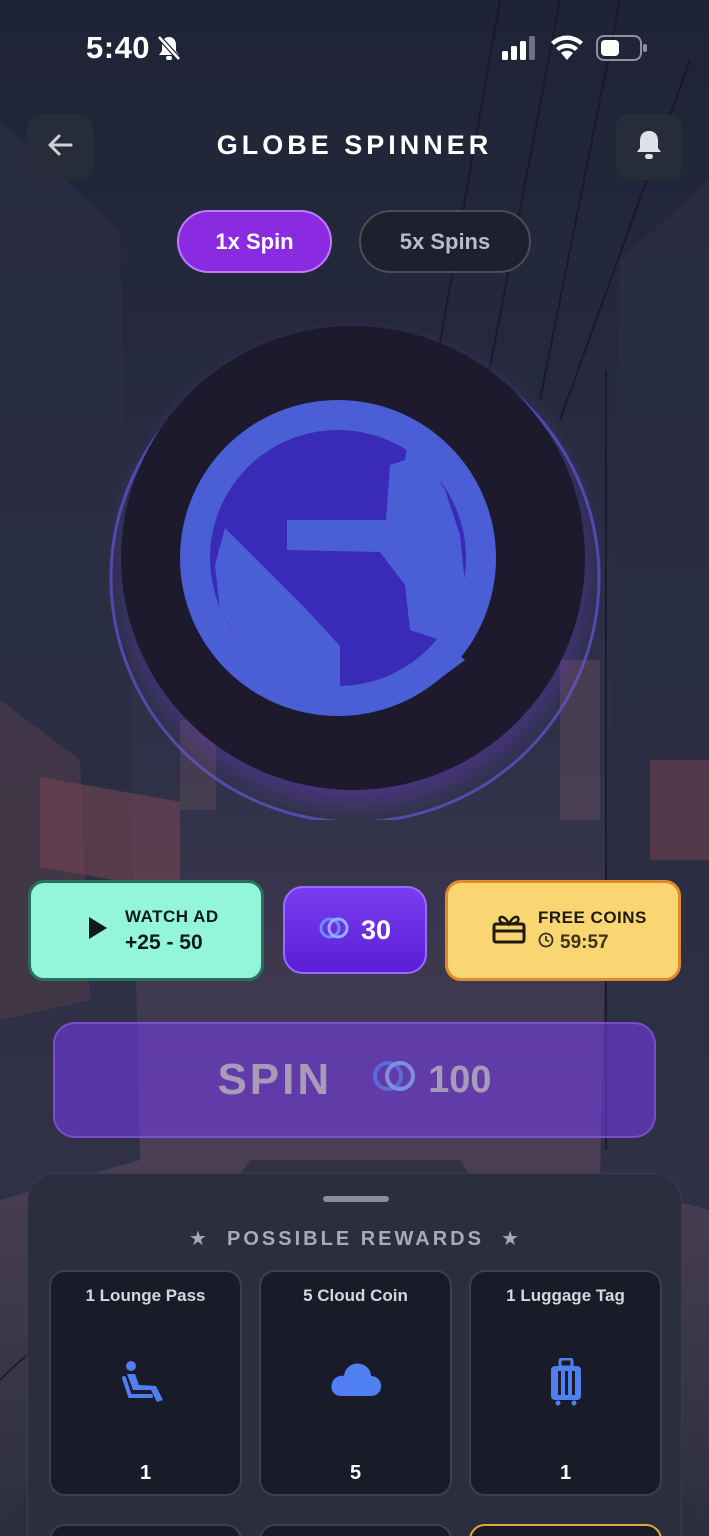  Describe the element at coordinates (592, 917) in the screenshot. I see `free-coins-label: FREE COINS` at that location.